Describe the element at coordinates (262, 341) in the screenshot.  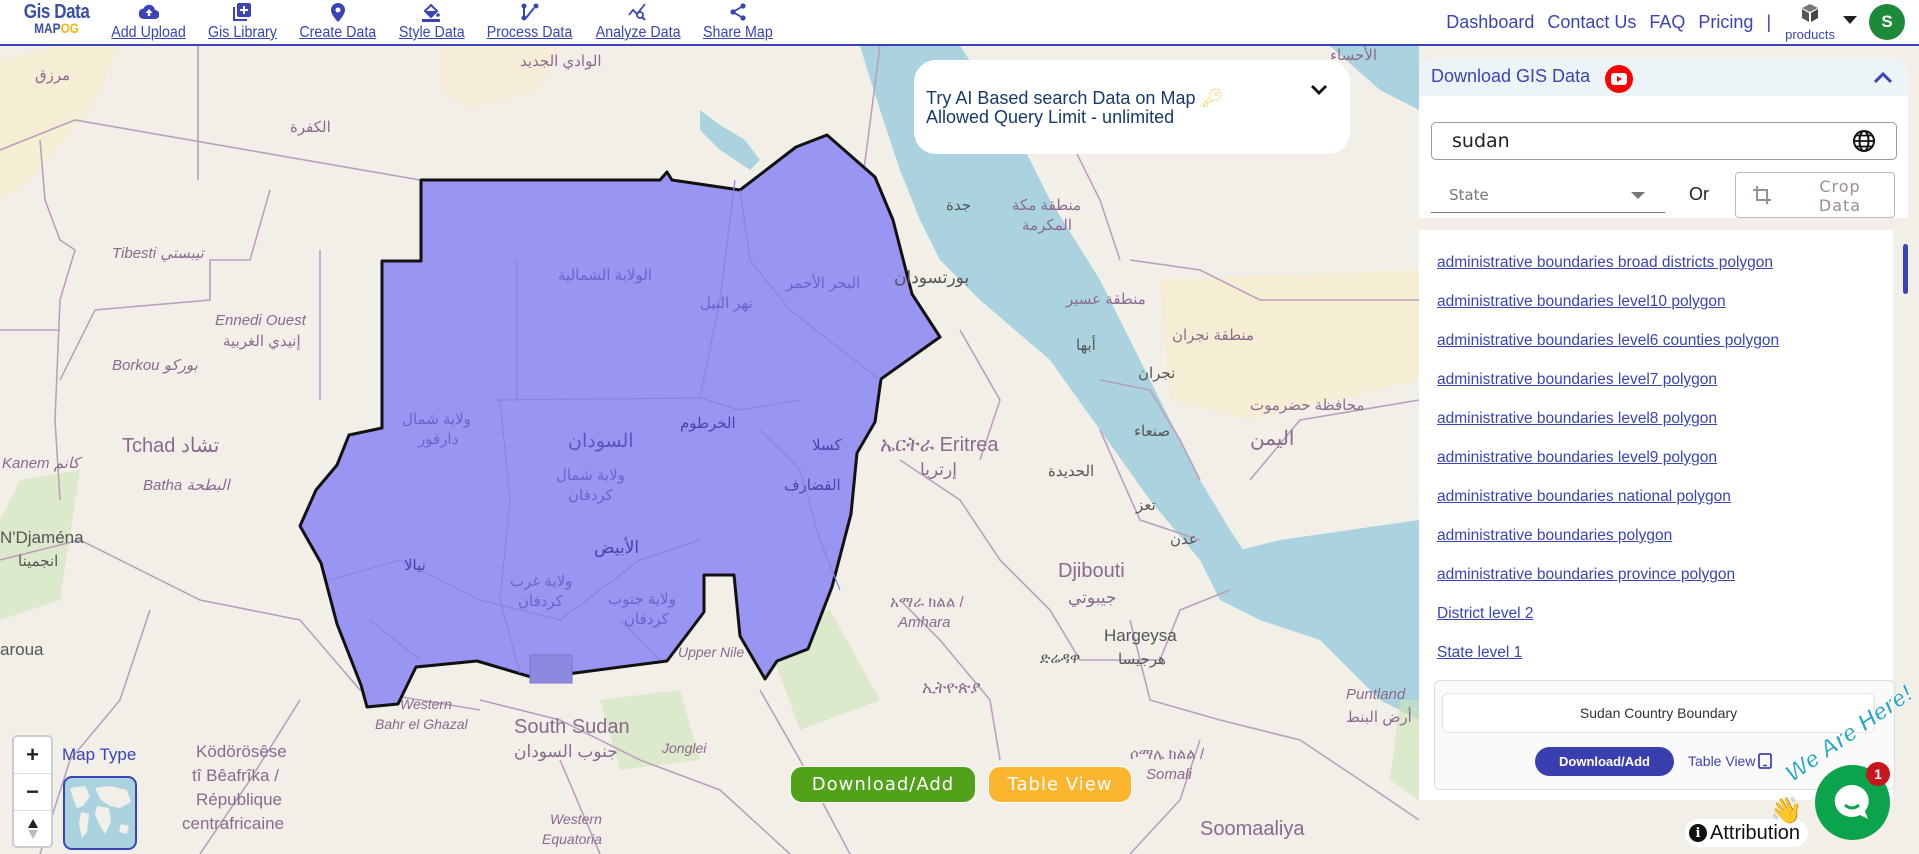
I see `map-label: إنيدي الغربية` at that location.